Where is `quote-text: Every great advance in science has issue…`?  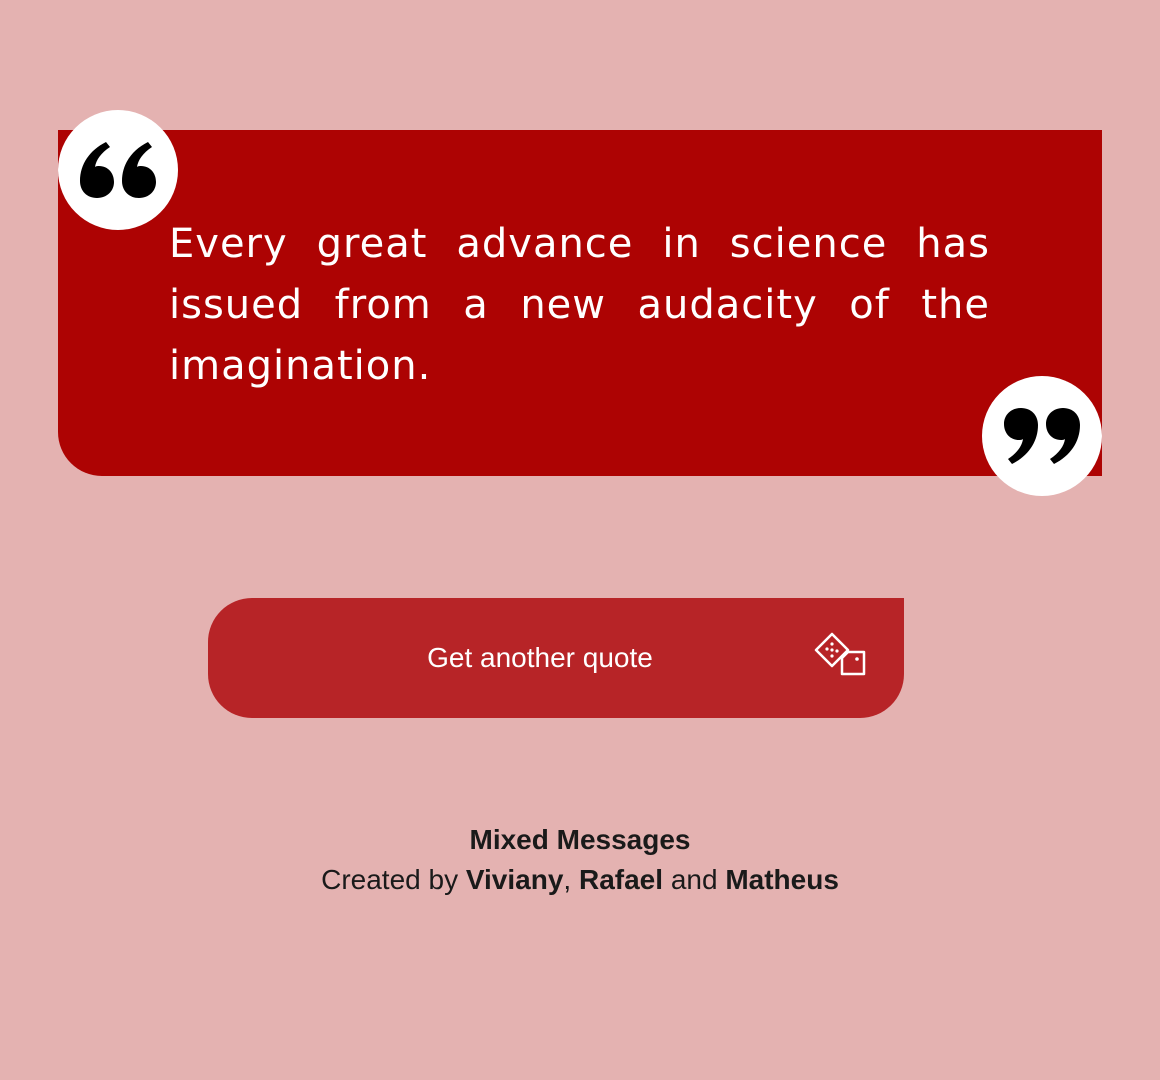
quote-text: Every great advance in science has issue… is located at coordinates (579, 305).